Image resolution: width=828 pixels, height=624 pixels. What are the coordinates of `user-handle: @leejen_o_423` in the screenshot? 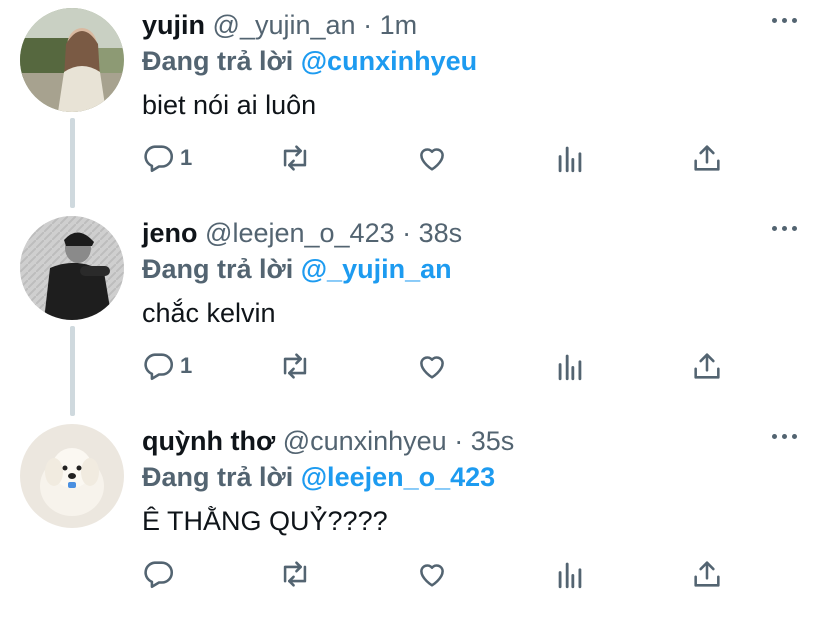 It's located at (300, 233).